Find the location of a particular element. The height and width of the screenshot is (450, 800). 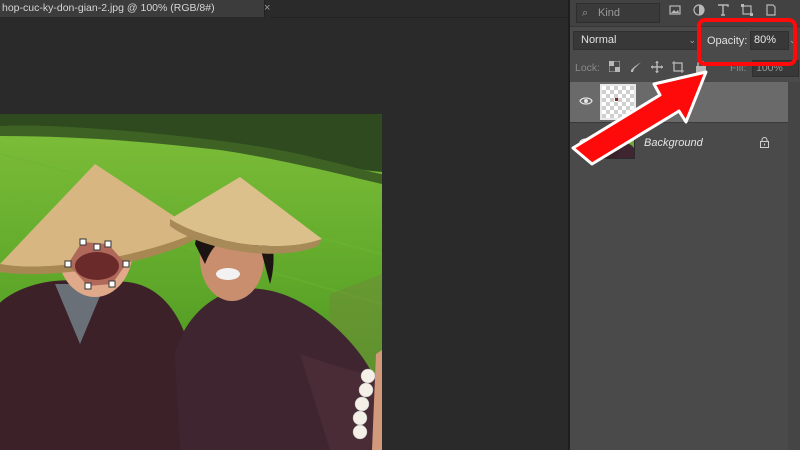

lock-image-pixels-icon is located at coordinates (636, 68).